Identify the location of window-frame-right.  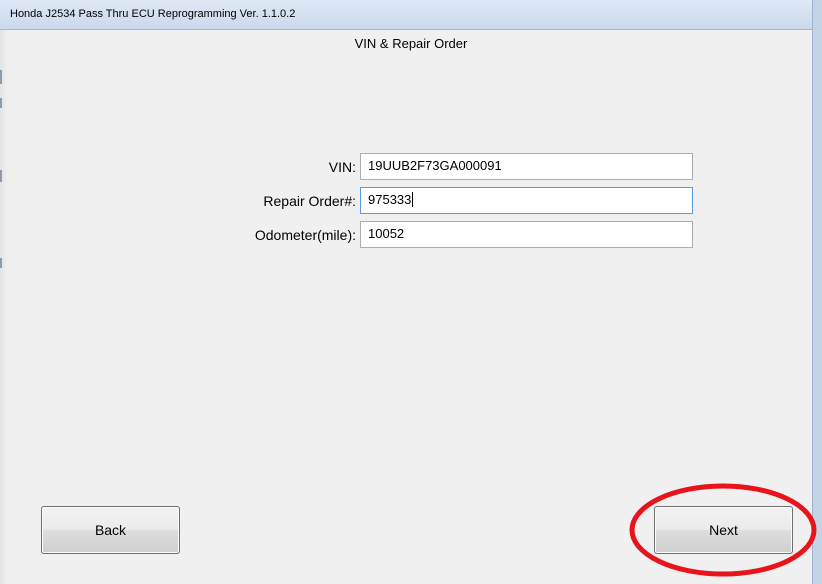
(817, 292).